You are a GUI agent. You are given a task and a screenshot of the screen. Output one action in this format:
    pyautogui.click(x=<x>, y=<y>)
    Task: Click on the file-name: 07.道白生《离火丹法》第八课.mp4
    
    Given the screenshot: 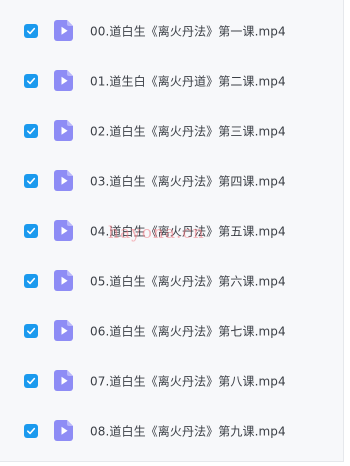 What is the action you would take?
    pyautogui.click(x=188, y=381)
    